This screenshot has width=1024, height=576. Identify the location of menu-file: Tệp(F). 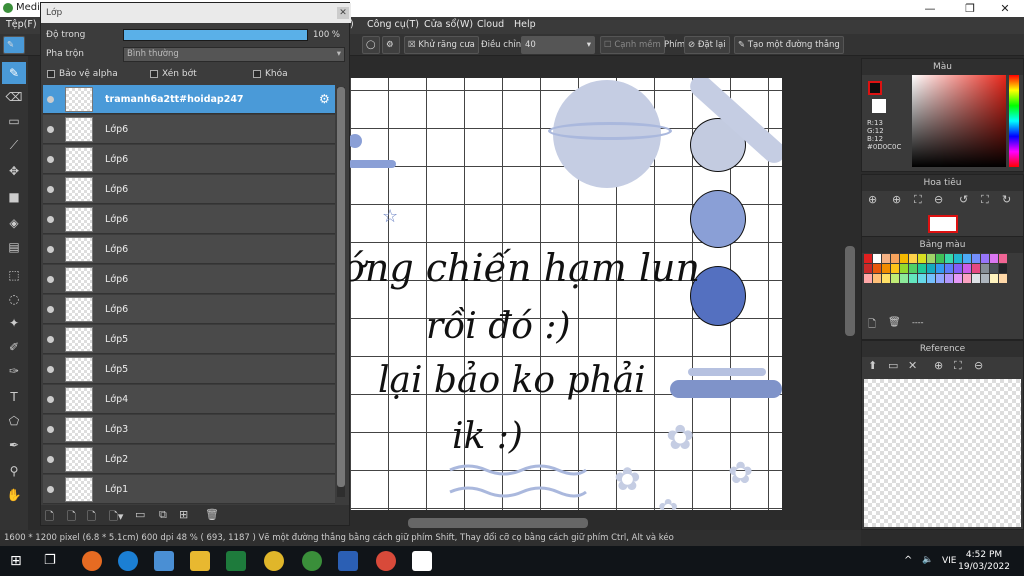
(21, 24).